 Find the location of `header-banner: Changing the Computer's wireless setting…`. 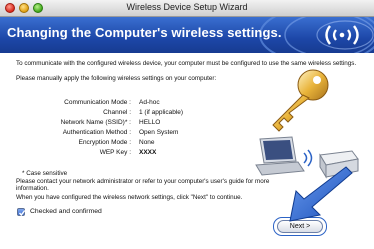

header-banner: Changing the Computer's wireless setting… is located at coordinates (187, 35).